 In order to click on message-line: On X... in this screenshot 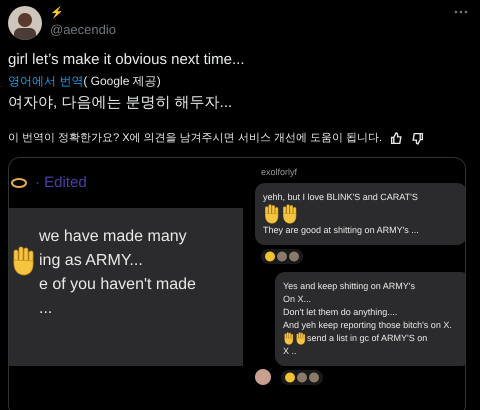, I will do `click(297, 299)`.